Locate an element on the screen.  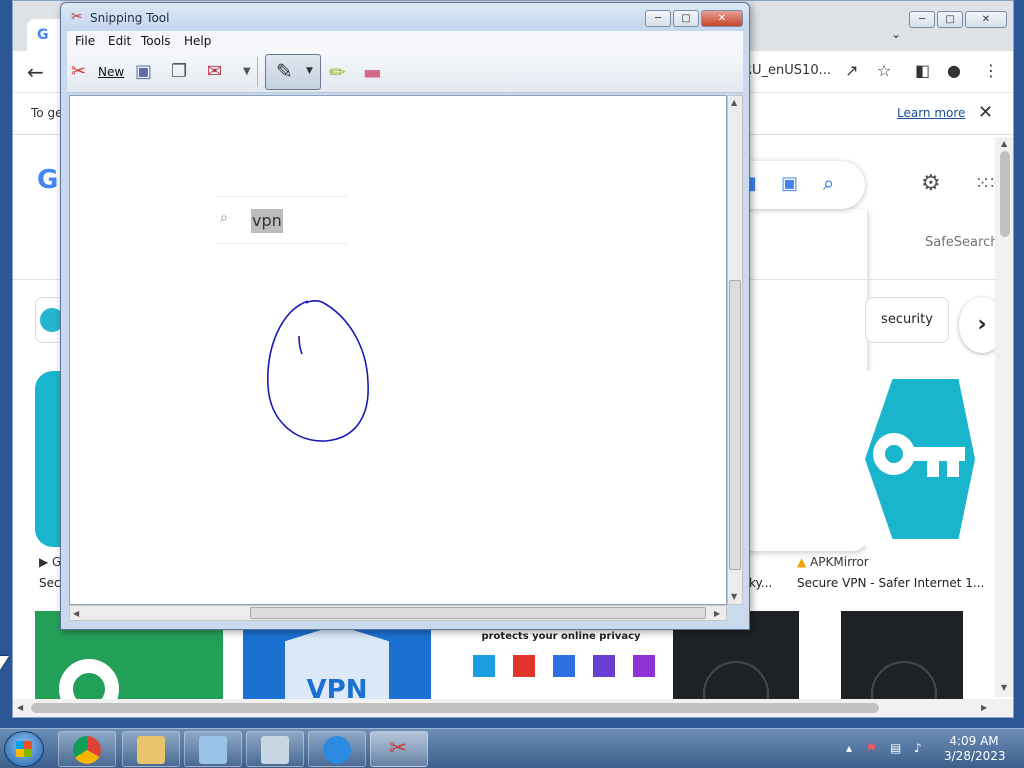
network-icon: ▤ is located at coordinates (895, 748).